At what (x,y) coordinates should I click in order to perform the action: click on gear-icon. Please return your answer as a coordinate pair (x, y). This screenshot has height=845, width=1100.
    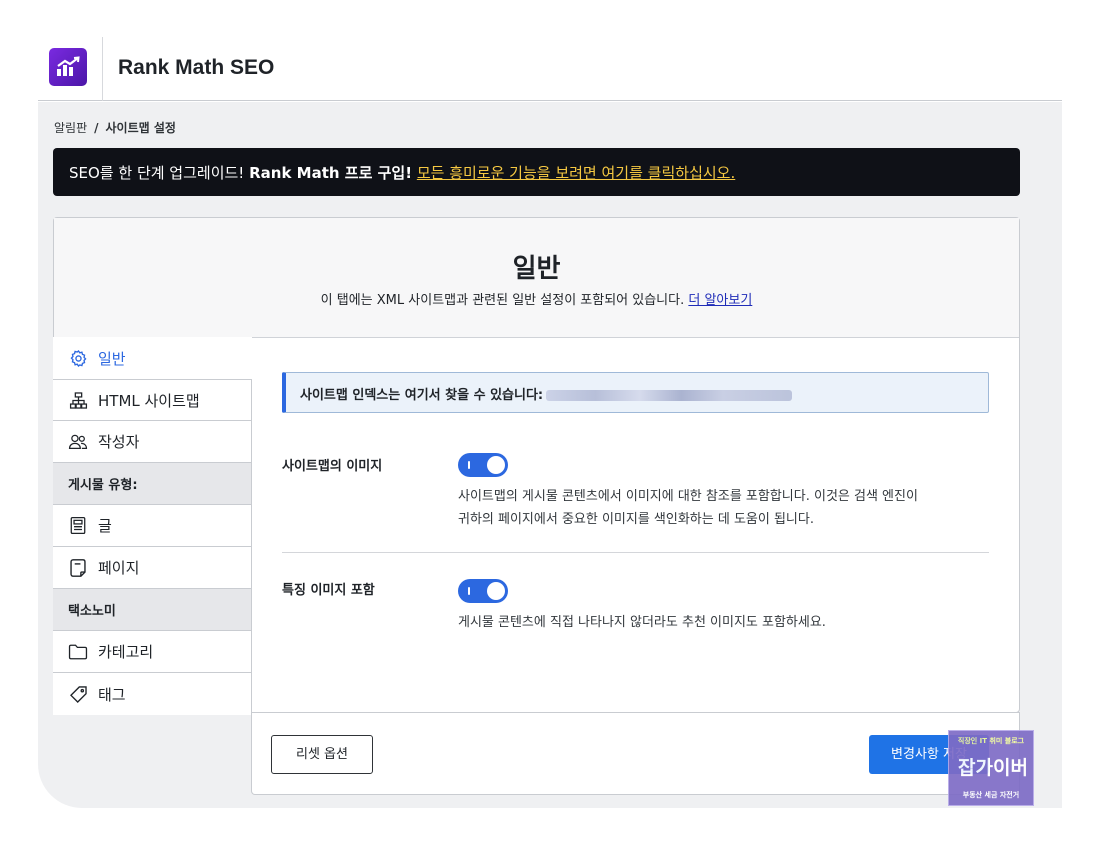
    Looking at the image, I should click on (78, 358).